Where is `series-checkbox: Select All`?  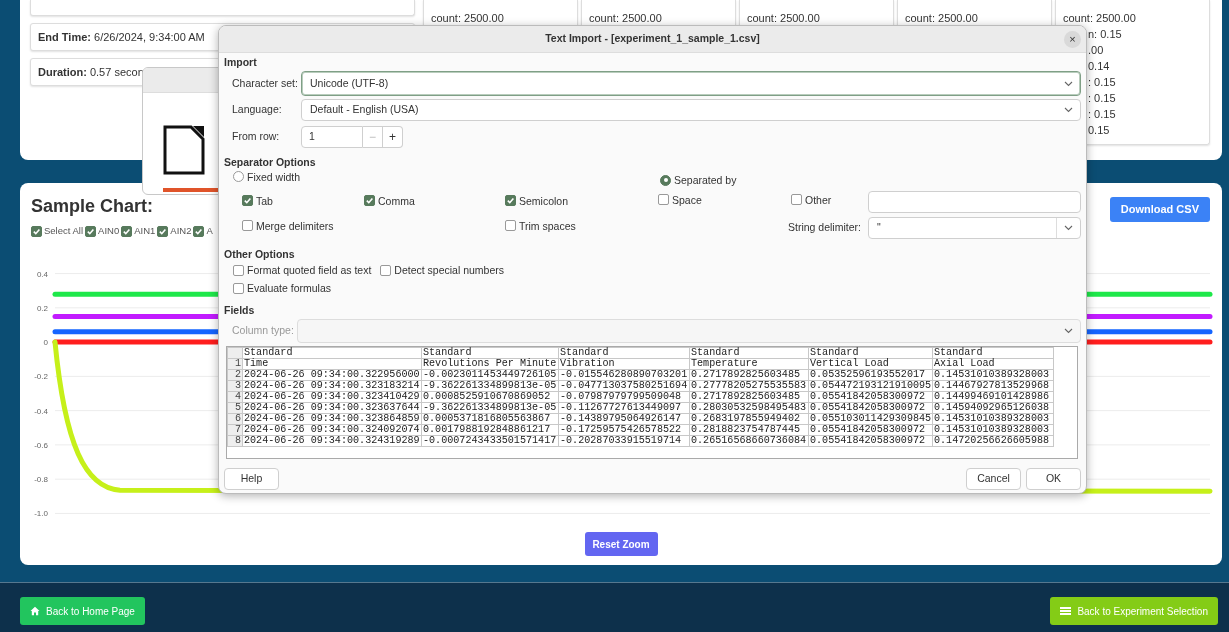 series-checkbox: Select All is located at coordinates (57, 231).